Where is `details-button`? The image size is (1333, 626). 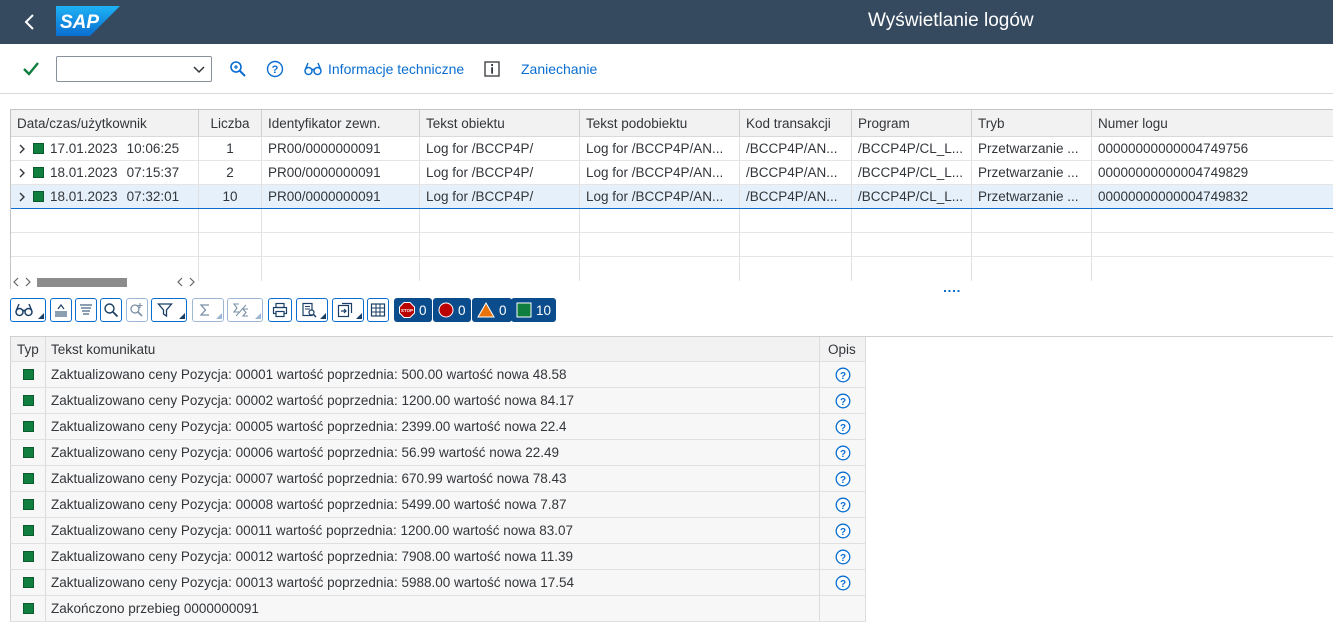
details-button is located at coordinates (28, 310).